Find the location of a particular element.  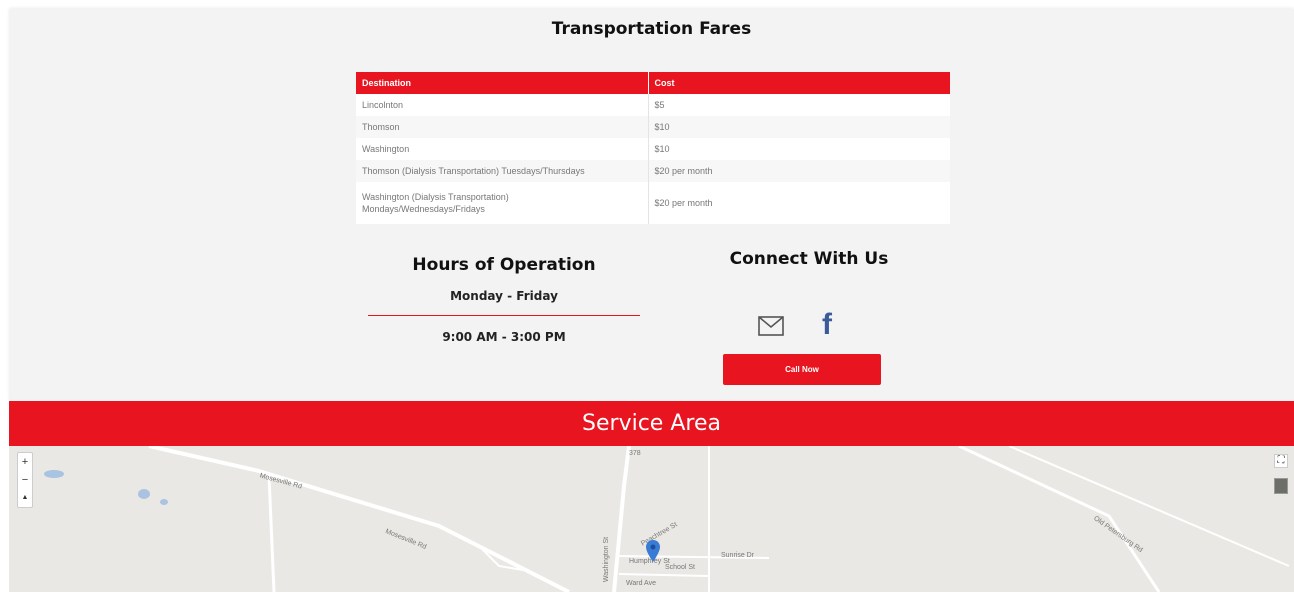

call-now-button: Call Now is located at coordinates (802, 369).